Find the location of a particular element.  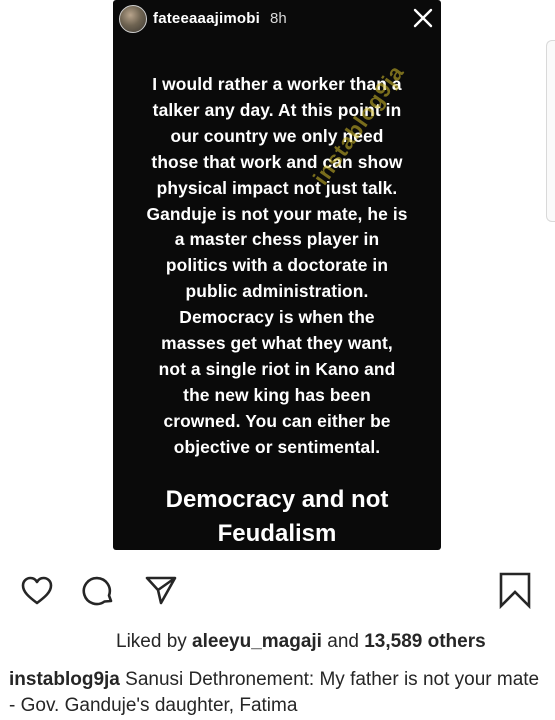

likes-count: 13,589 others is located at coordinates (424, 641).